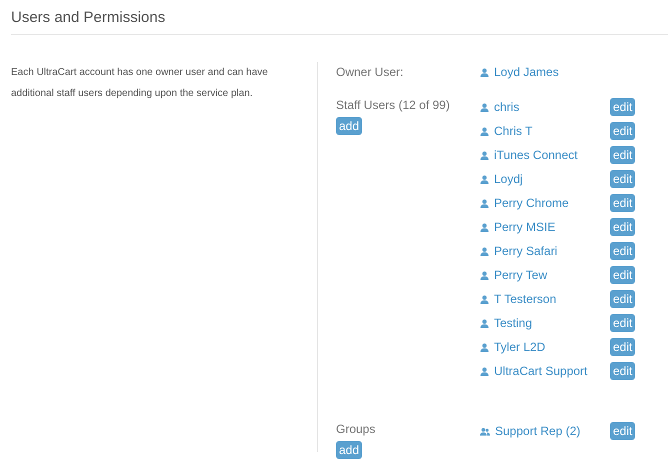  What do you see at coordinates (530, 431) in the screenshot?
I see `user-link: Support Rep (2)` at bounding box center [530, 431].